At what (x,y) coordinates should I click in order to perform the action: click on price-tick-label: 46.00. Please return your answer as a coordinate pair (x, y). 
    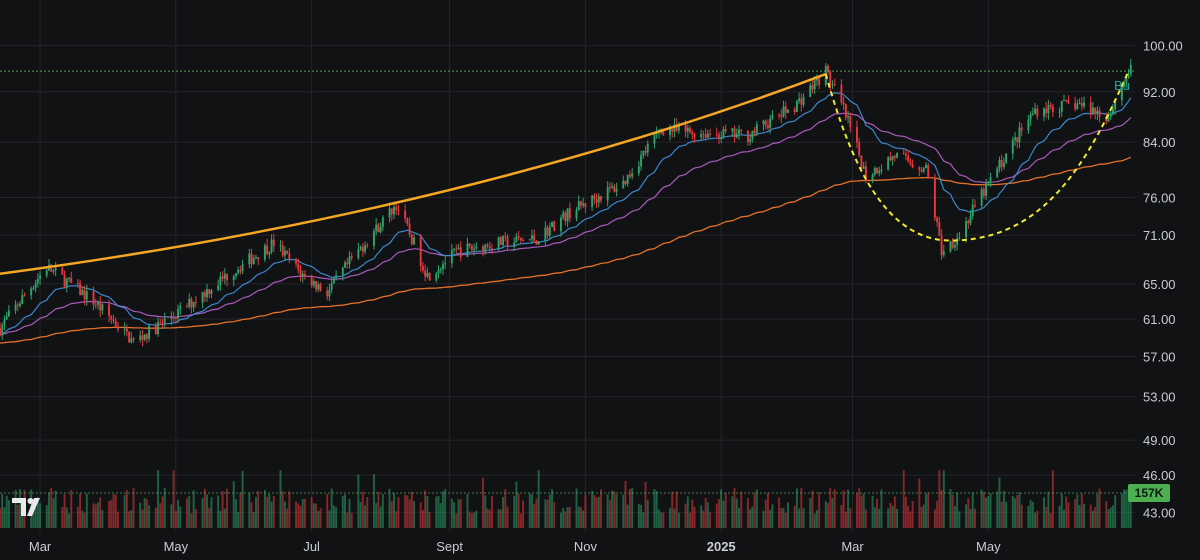
    Looking at the image, I should click on (1159, 475).